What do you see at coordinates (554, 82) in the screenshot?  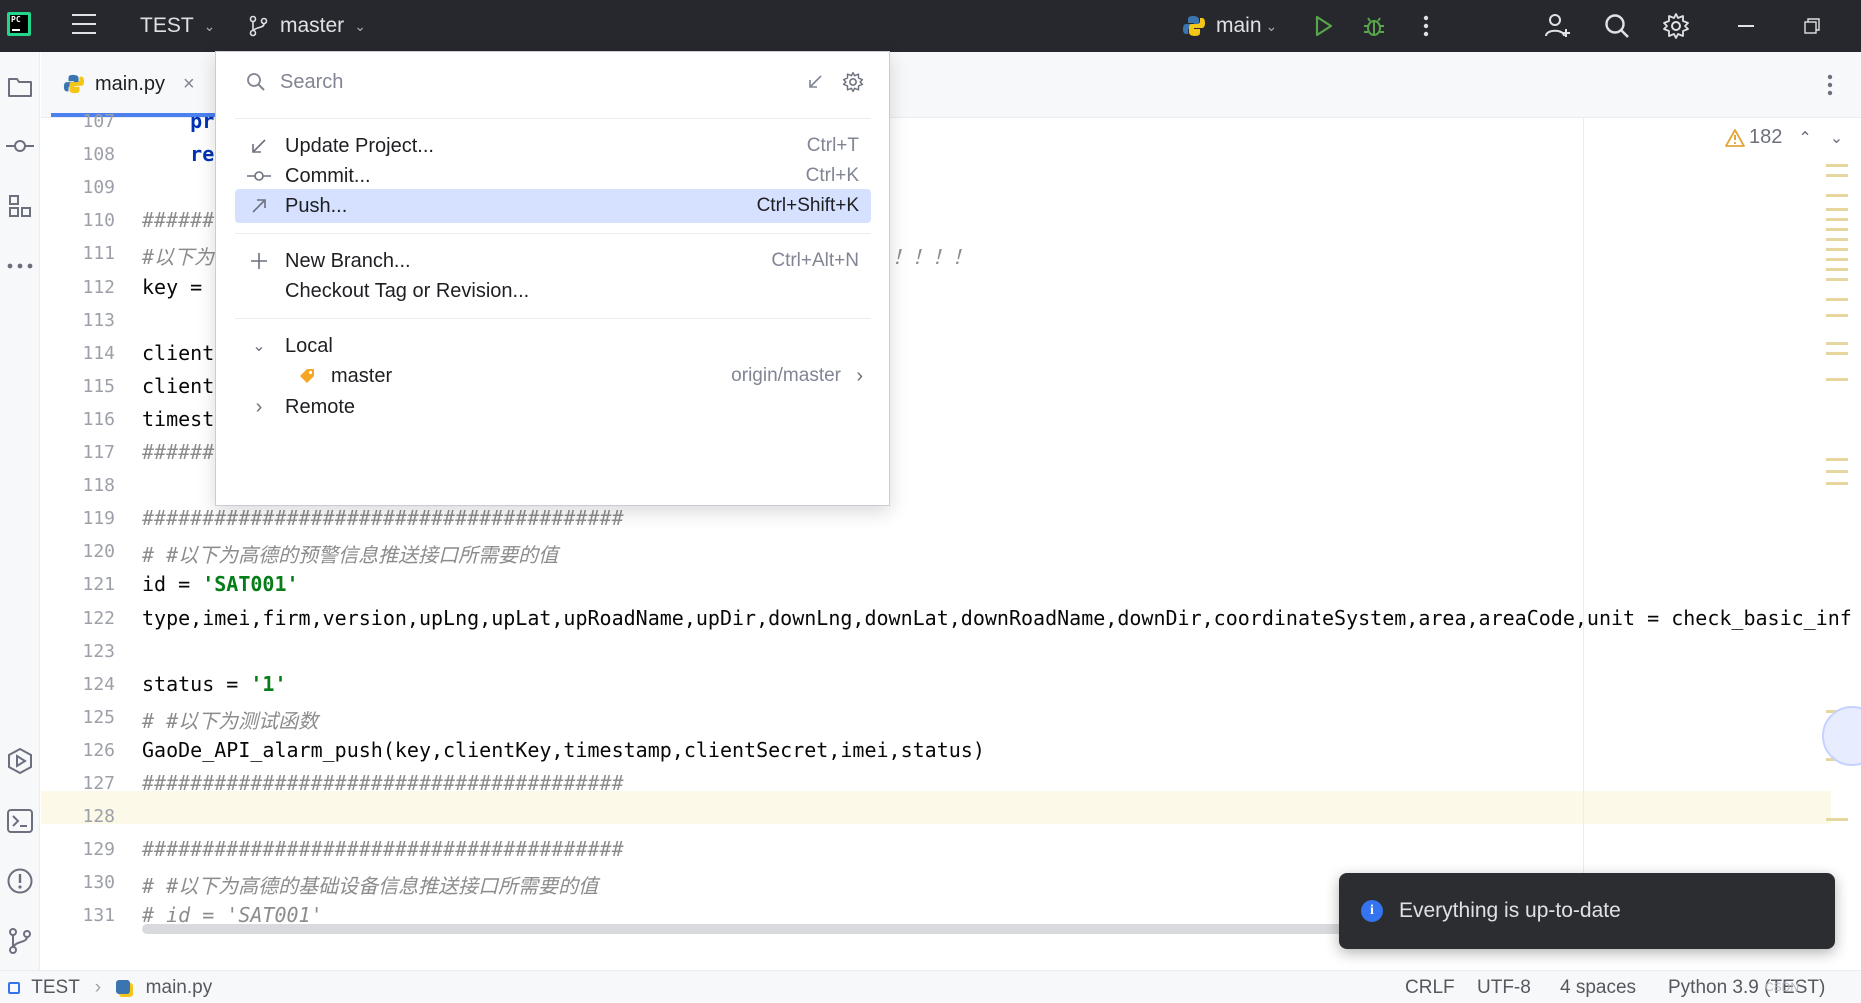 I see `popup-search-field: Search` at bounding box center [554, 82].